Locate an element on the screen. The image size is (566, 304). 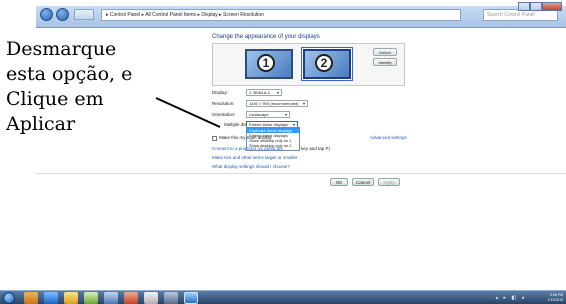
start-button is located at coordinates (9, 298).